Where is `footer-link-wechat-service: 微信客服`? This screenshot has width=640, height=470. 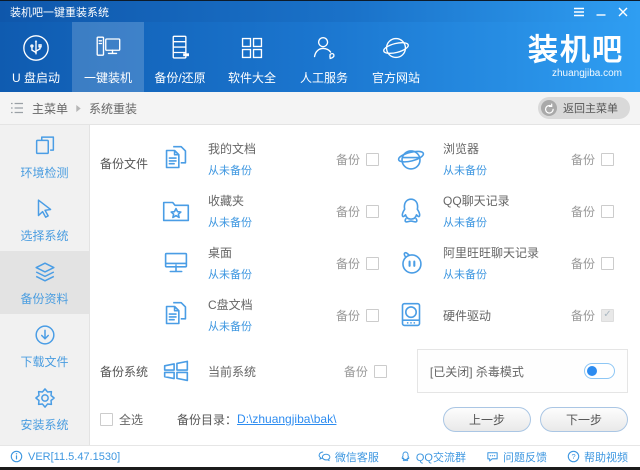 footer-link-wechat-service: 微信客服 is located at coordinates (348, 457).